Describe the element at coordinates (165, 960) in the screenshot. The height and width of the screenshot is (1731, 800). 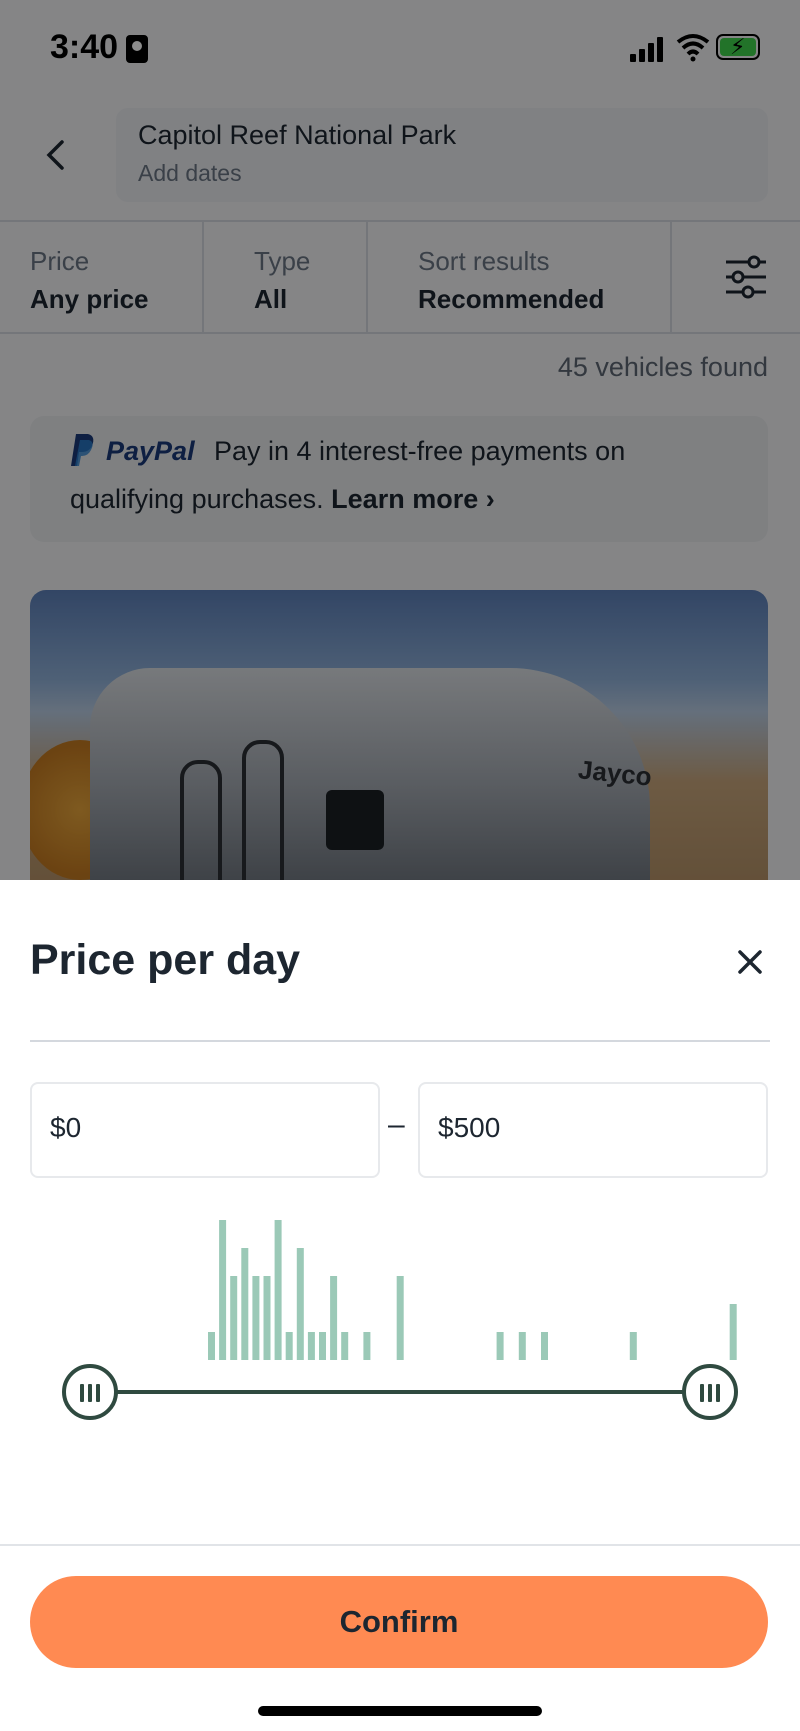
I see `sheet-title: Price per day` at that location.